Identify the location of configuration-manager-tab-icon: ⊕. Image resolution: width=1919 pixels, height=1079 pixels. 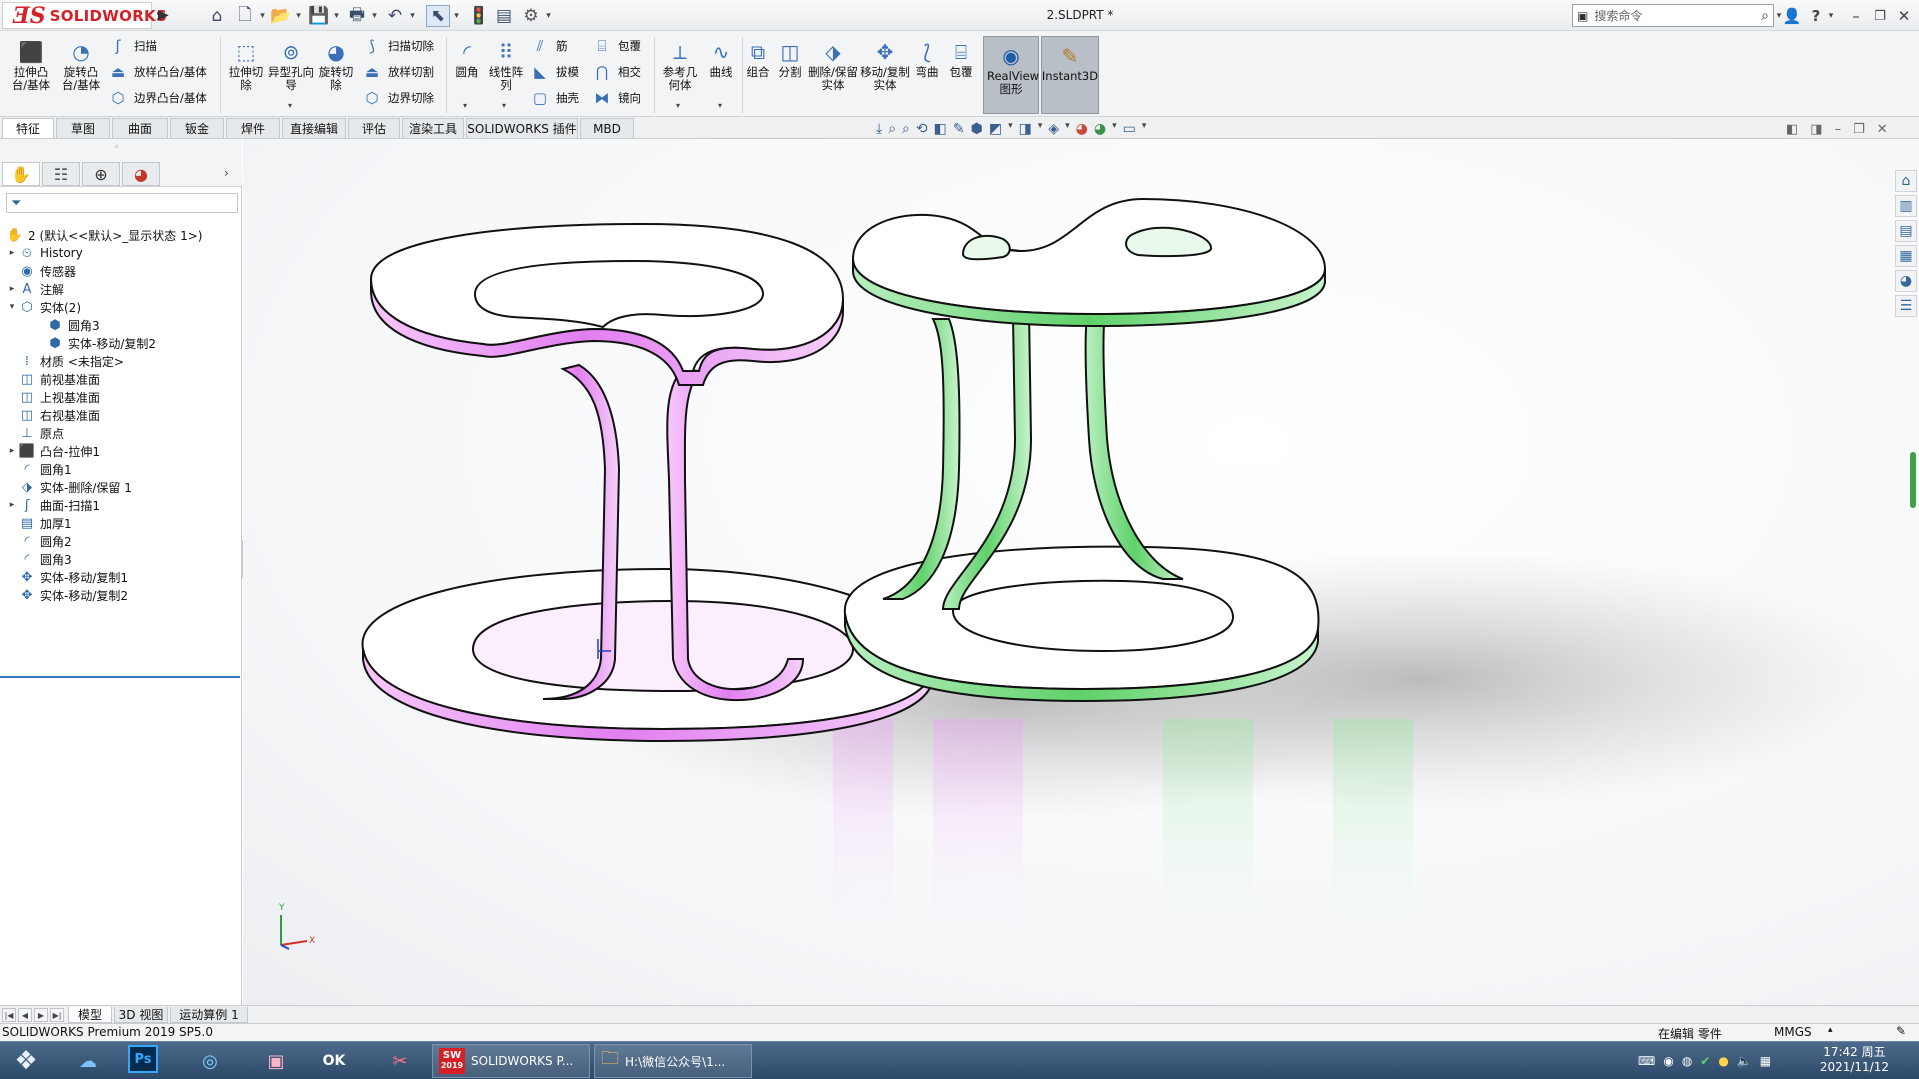
(101, 174).